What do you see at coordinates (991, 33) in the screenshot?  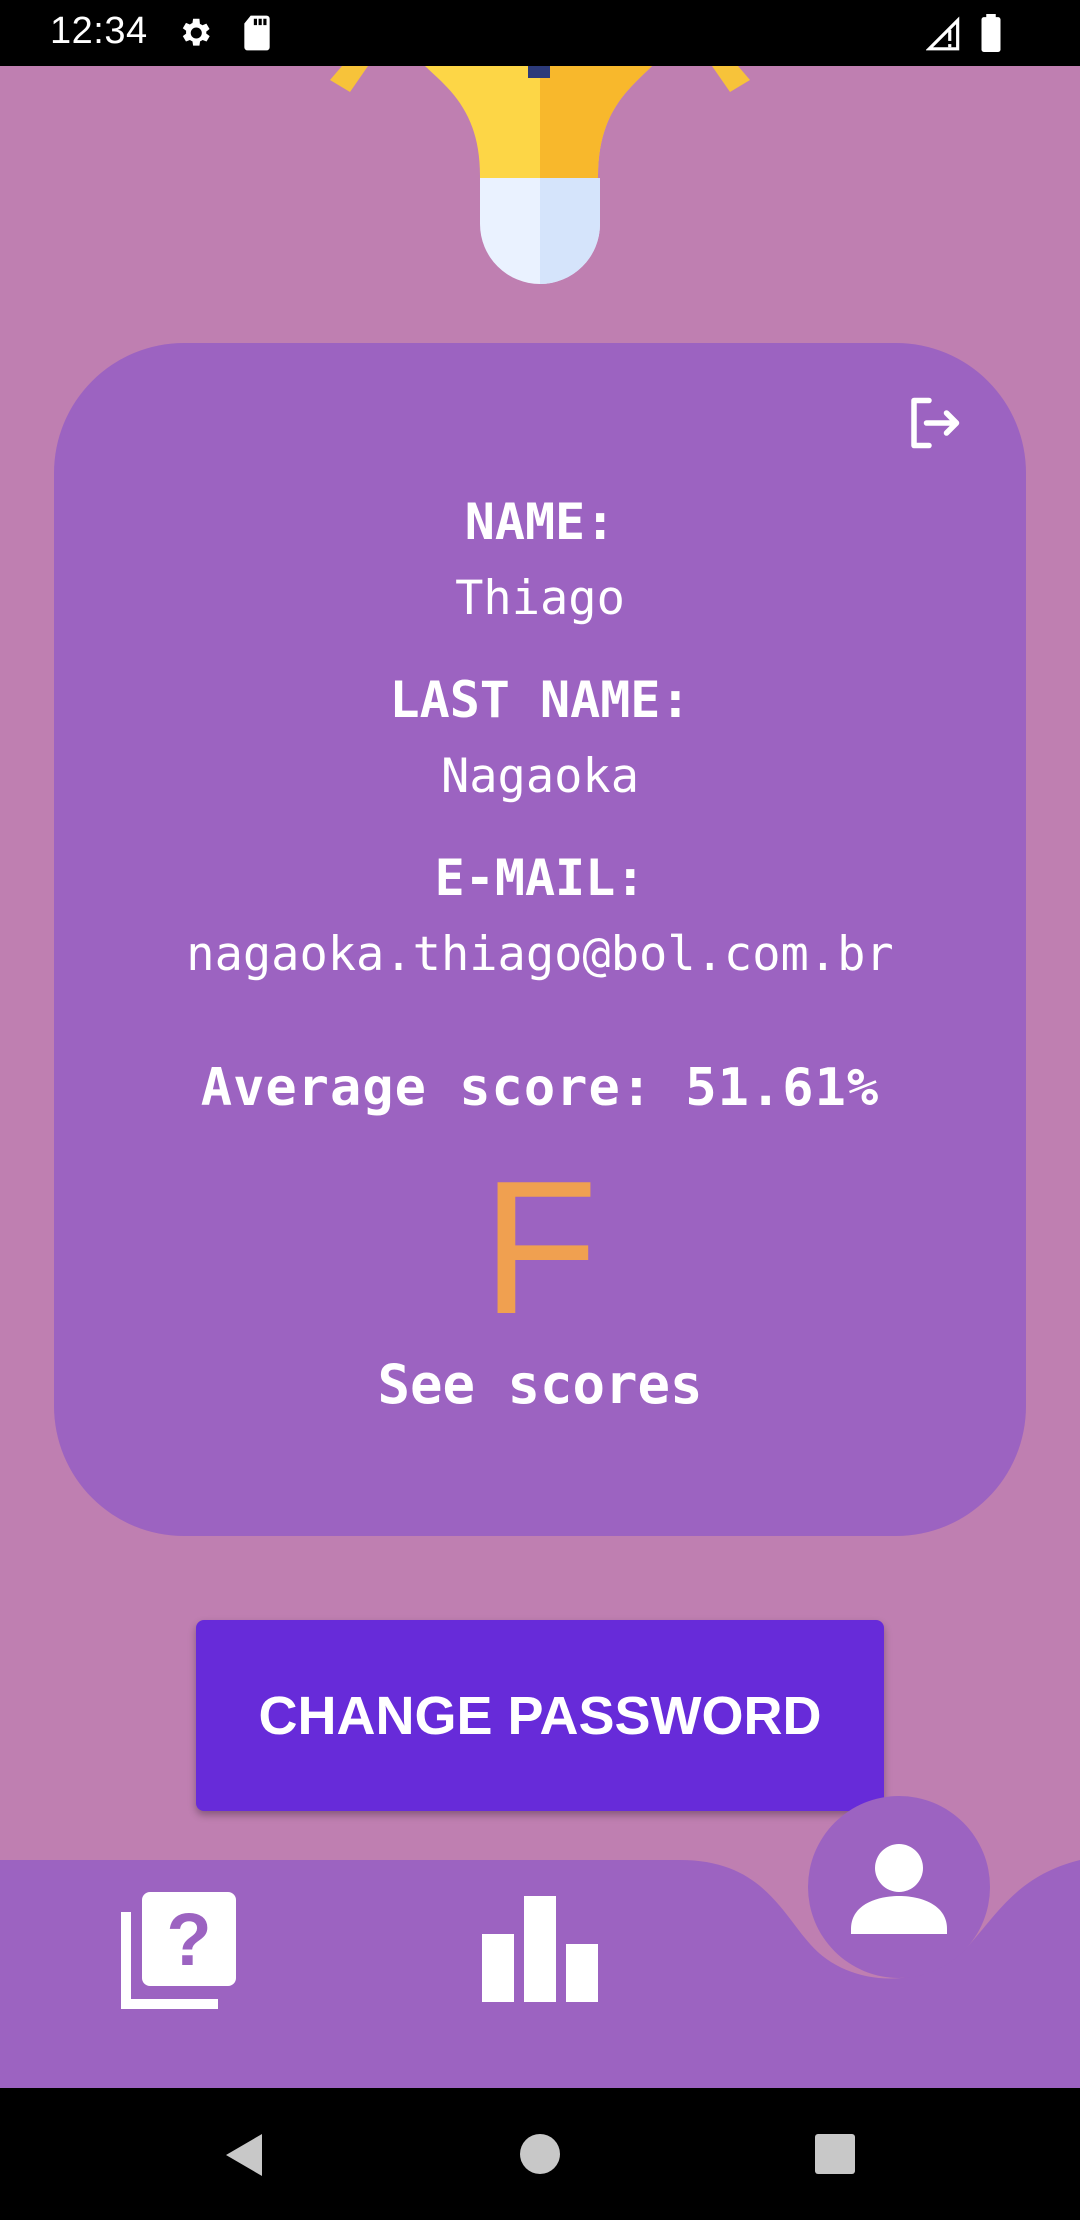 I see `battery-icon` at bounding box center [991, 33].